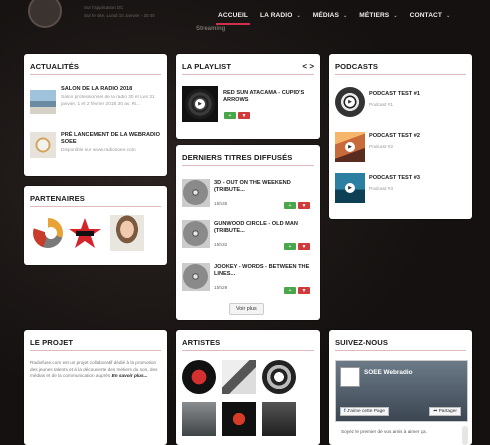 The image size is (490, 445). Describe the element at coordinates (345, 411) in the screenshot. I see `facebook-icon: f` at that location.